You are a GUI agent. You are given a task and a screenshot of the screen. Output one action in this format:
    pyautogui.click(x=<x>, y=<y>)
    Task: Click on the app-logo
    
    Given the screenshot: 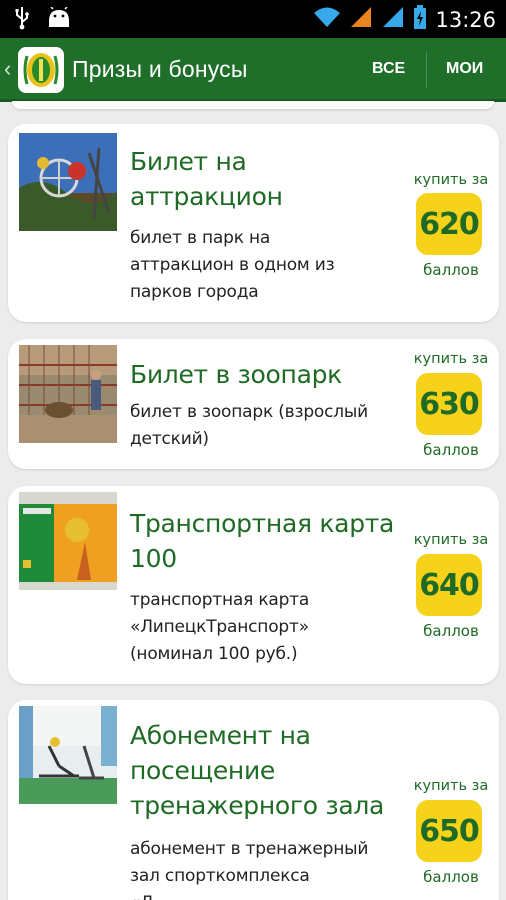 What is the action you would take?
    pyautogui.click(x=41, y=70)
    